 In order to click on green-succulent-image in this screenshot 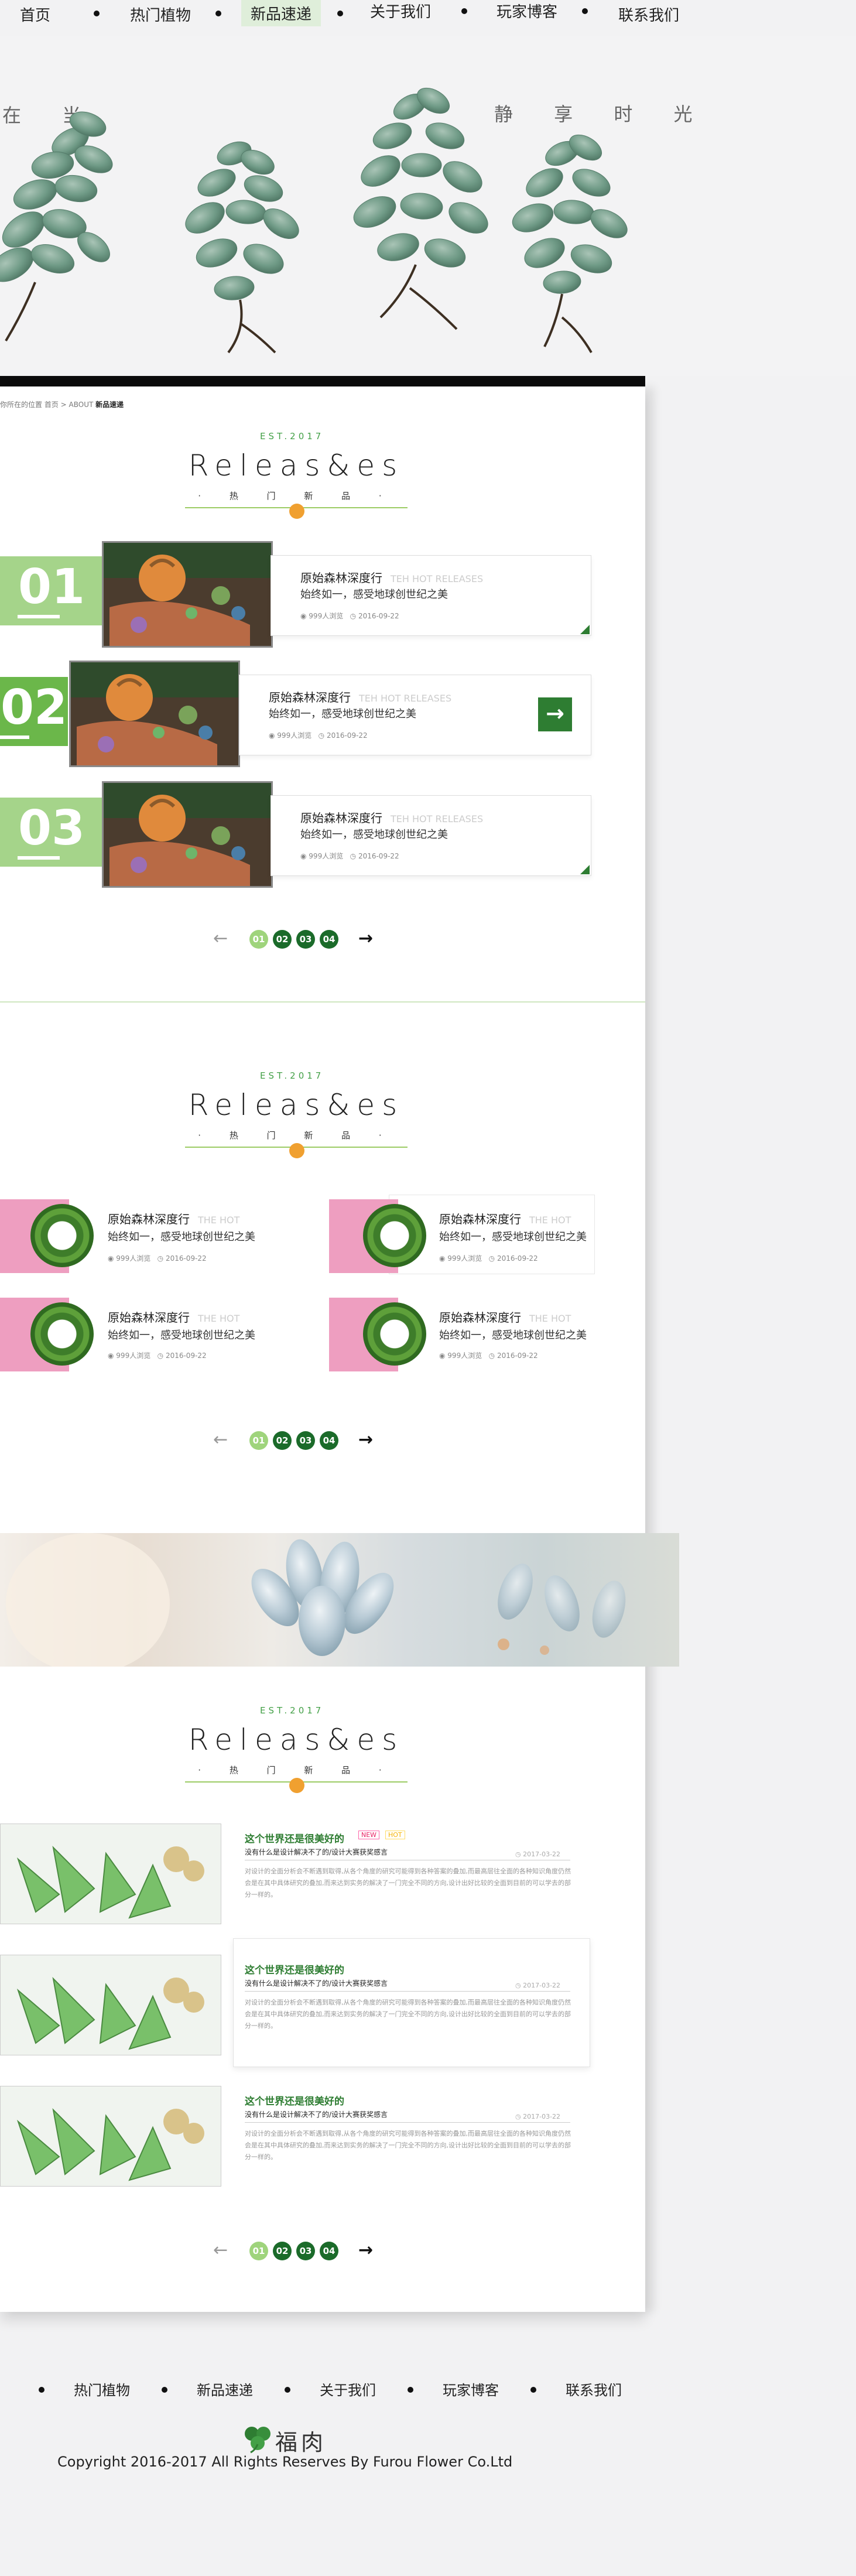, I will do `click(111, 1874)`.